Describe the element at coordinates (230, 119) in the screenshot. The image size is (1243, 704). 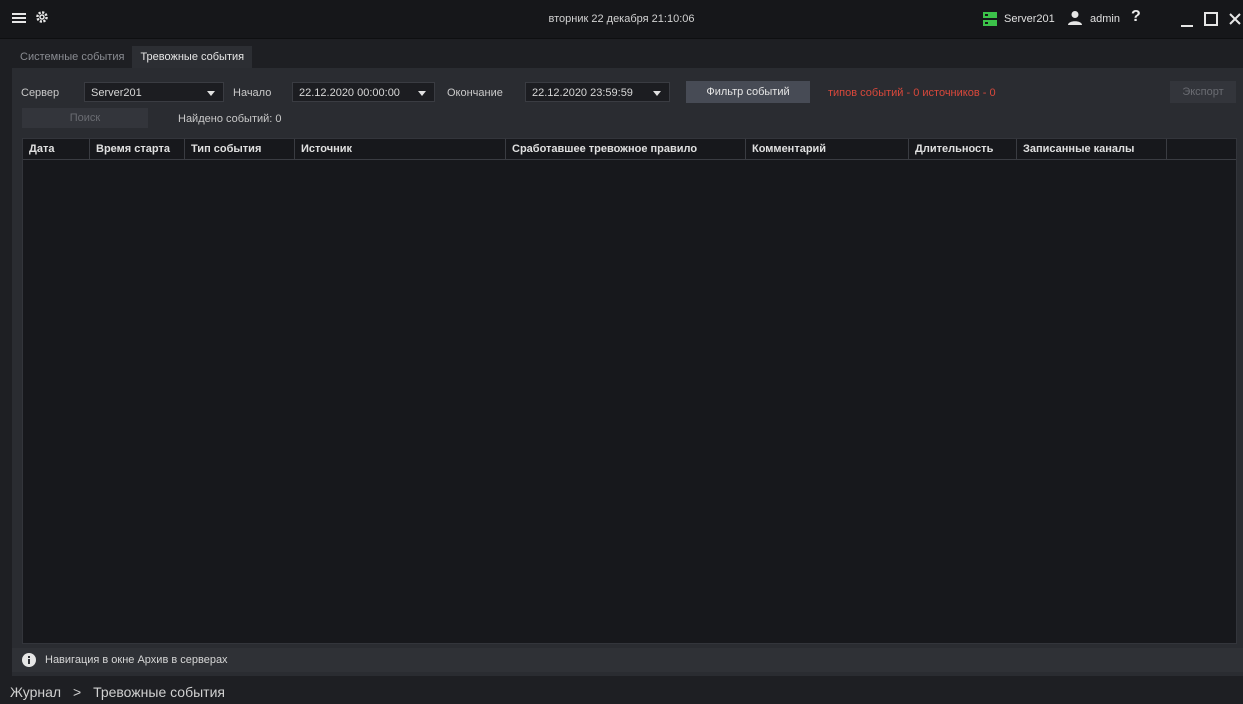
I see `found-events-count: Найдено событий: 0` at that location.